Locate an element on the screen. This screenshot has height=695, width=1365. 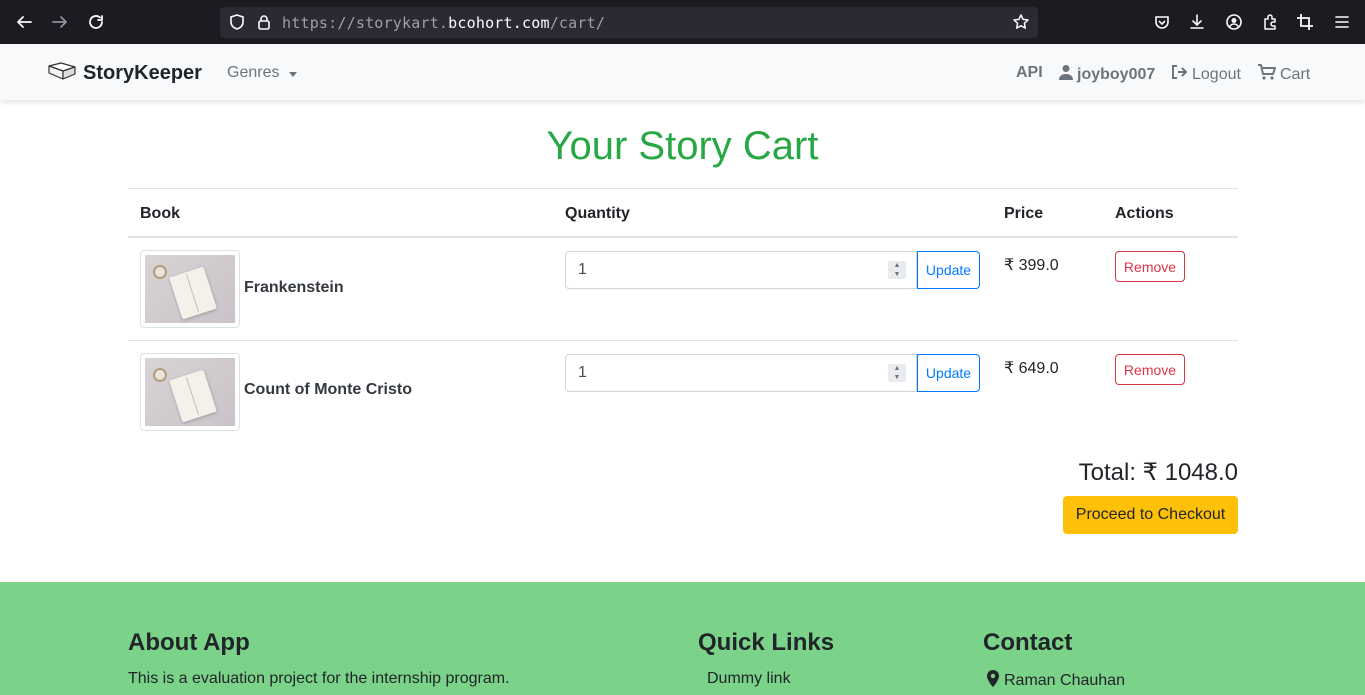
forward-icon is located at coordinates (60, 22).